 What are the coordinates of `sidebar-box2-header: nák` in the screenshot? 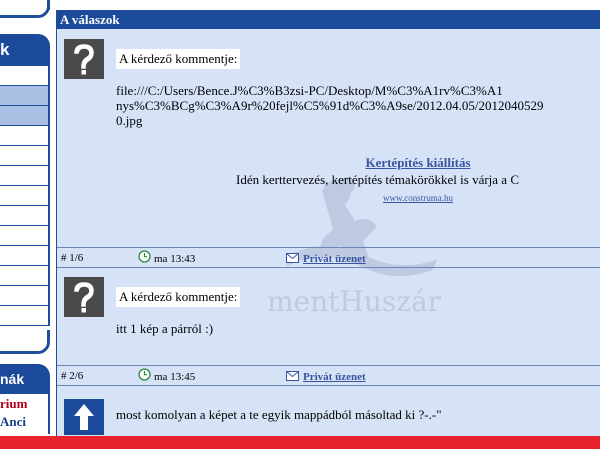 It's located at (25, 379).